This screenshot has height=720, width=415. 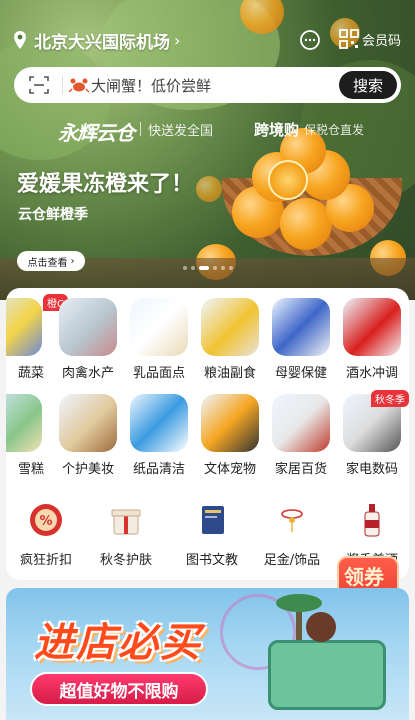 What do you see at coordinates (96, 133) in the screenshot?
I see `brand-logo: 永辉云仓` at bounding box center [96, 133].